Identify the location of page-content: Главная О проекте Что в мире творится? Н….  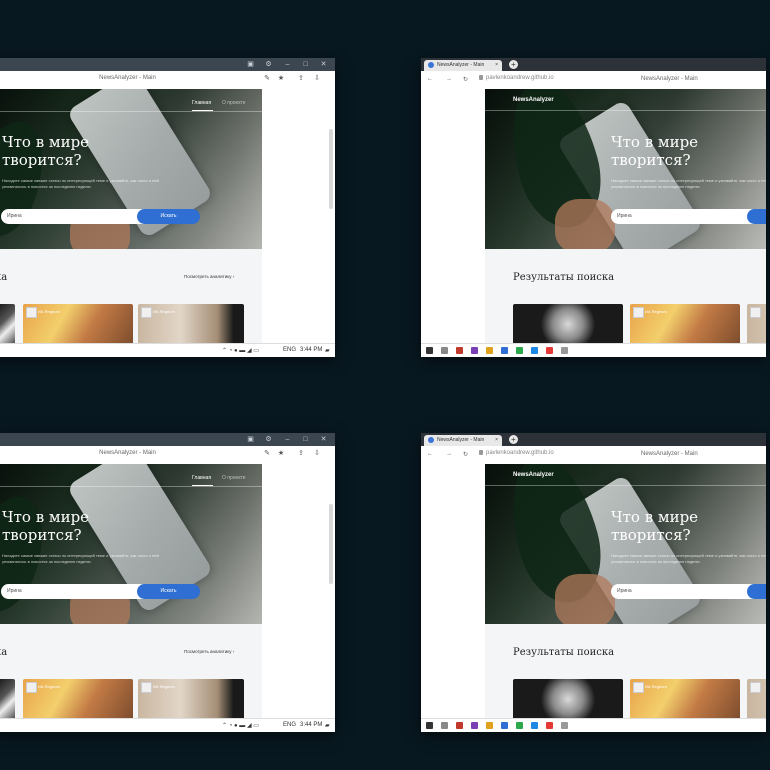
(136, 219).